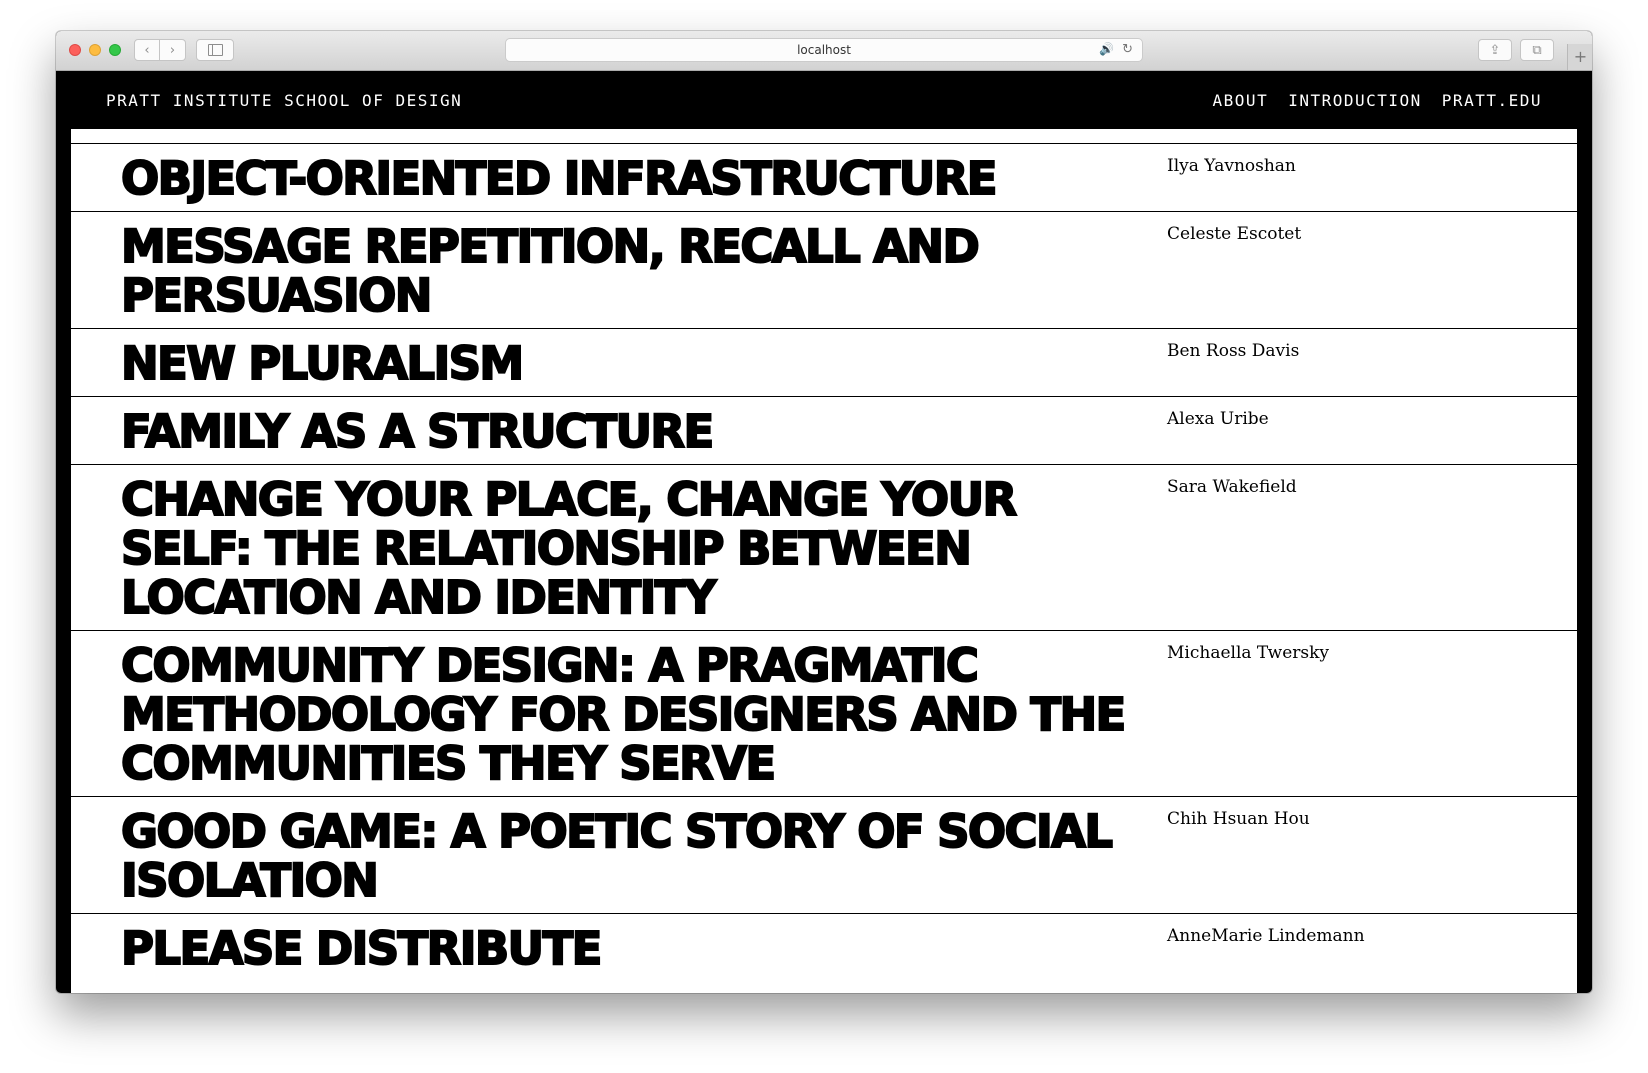 Image resolution: width=1648 pixels, height=1073 pixels. I want to click on browser-toolbar: ‹ › localhost 🔊 ↻ ⇪ ⧉ +, so click(824, 51).